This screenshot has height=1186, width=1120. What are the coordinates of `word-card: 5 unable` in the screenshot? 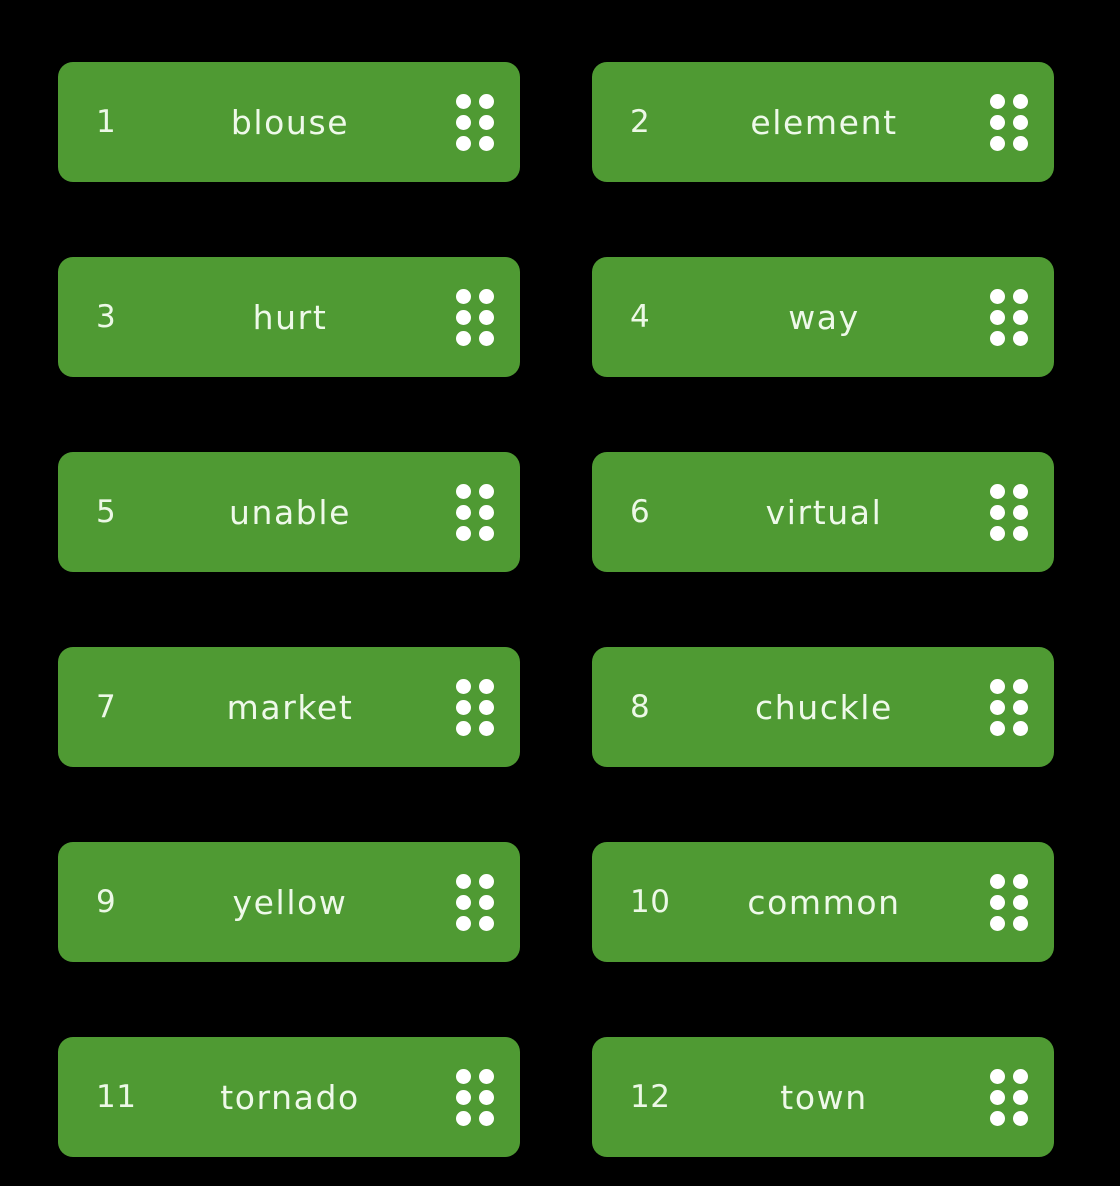 It's located at (289, 512).